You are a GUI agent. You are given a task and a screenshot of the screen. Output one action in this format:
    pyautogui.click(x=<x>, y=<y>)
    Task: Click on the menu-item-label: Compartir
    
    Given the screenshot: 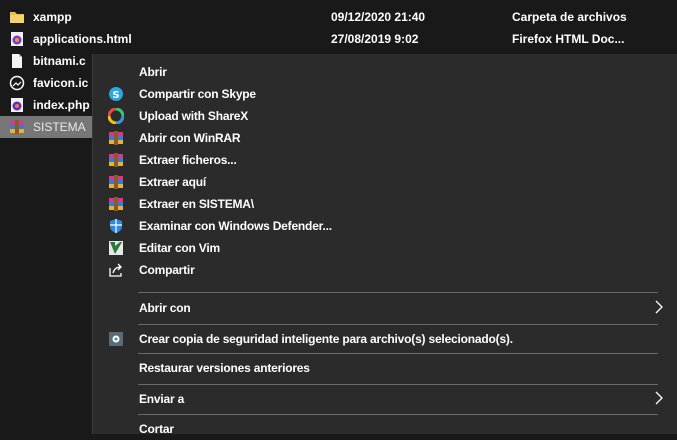 What is the action you would take?
    pyautogui.click(x=167, y=270)
    